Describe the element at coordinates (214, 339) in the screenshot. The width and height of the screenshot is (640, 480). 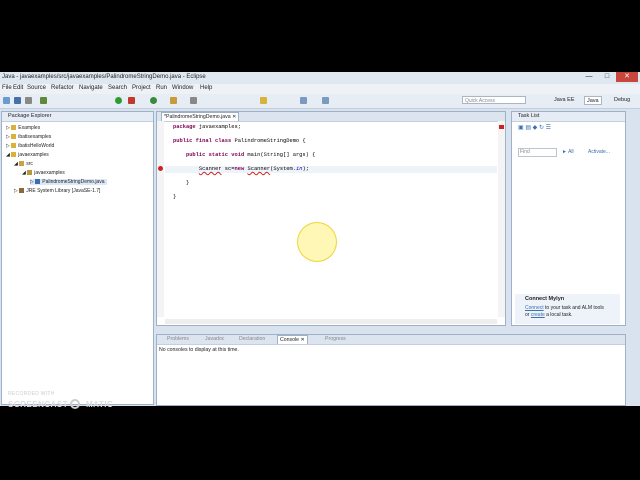
I see `tab-javadoc: Javadoc` at that location.